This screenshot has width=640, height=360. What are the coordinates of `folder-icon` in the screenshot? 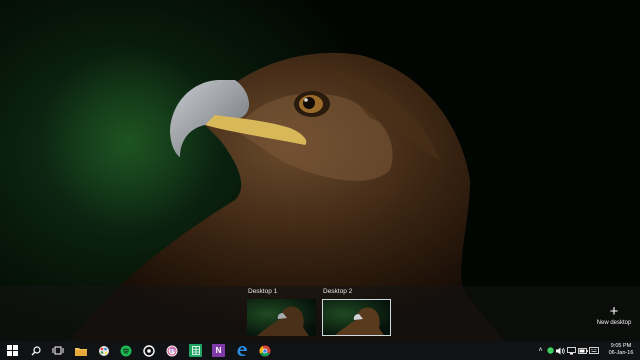 It's located at (80, 351).